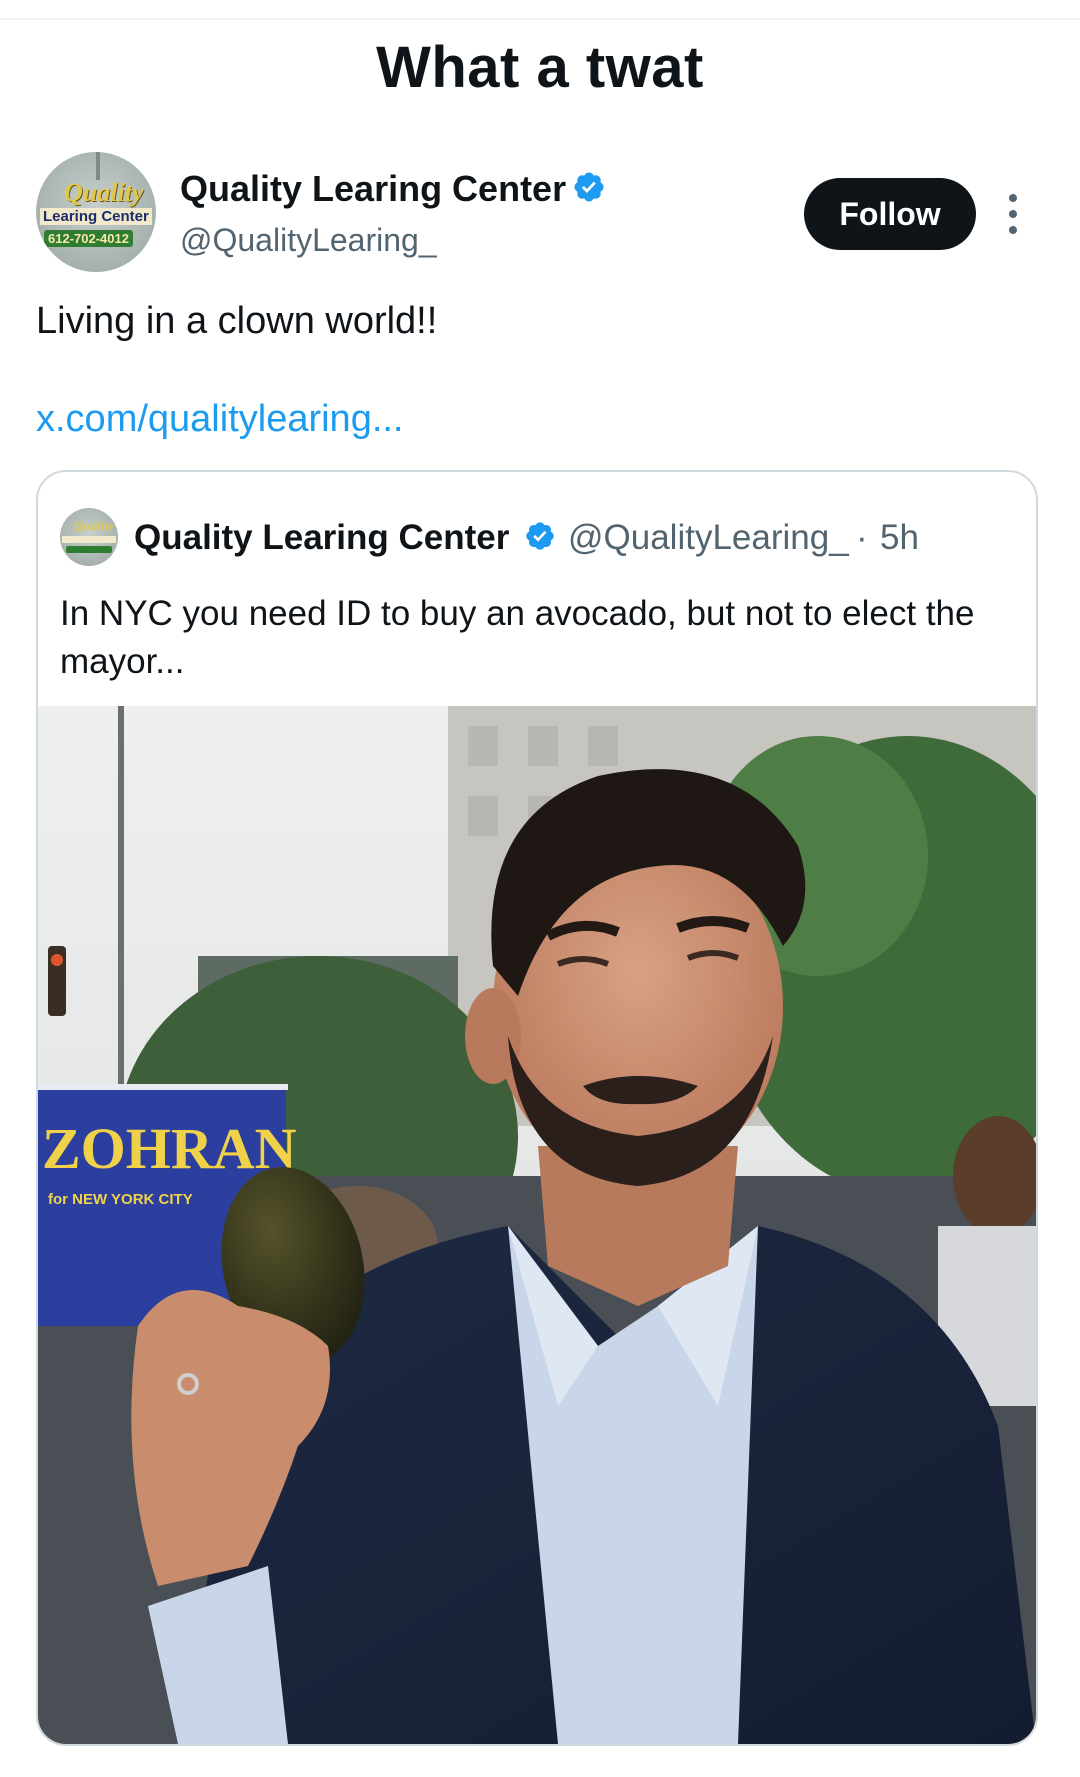 This screenshot has height=1777, width=1080. Describe the element at coordinates (899, 538) in the screenshot. I see `quote-timestamp: 5h` at that location.